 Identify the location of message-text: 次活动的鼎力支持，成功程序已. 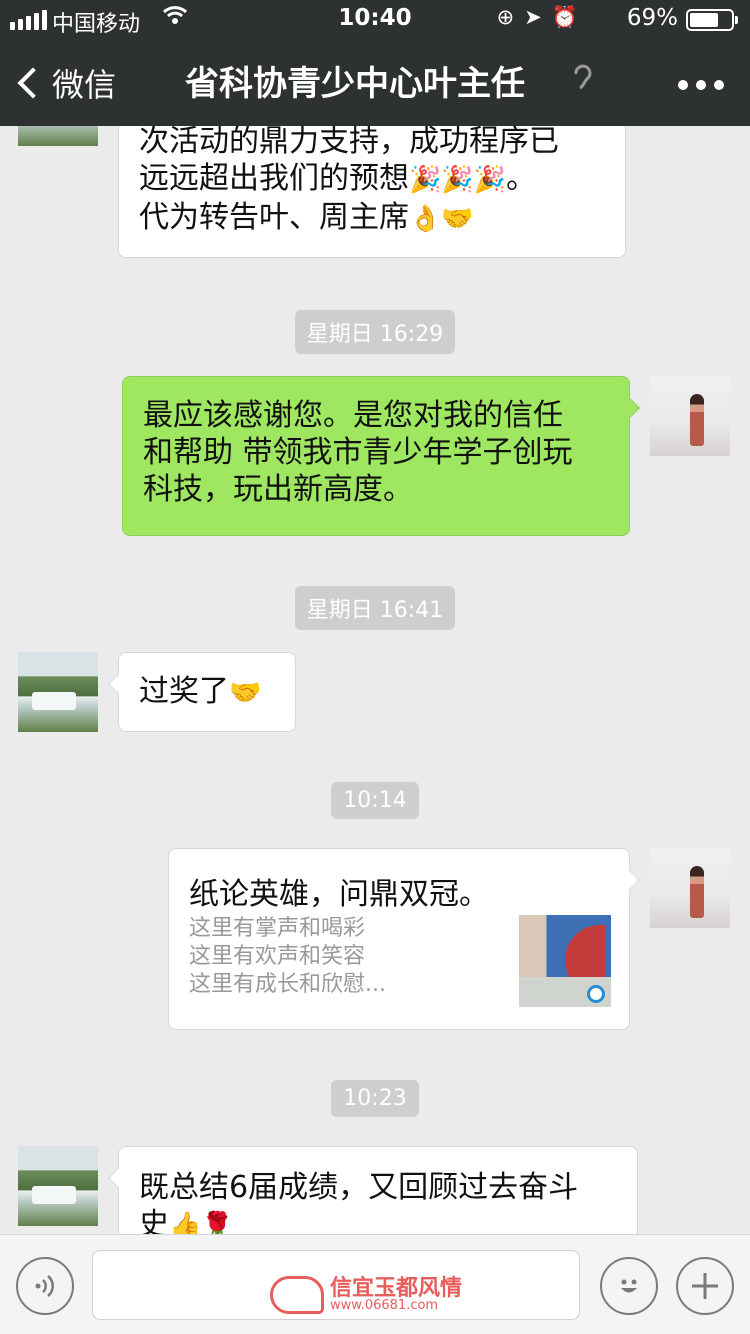
(349, 142).